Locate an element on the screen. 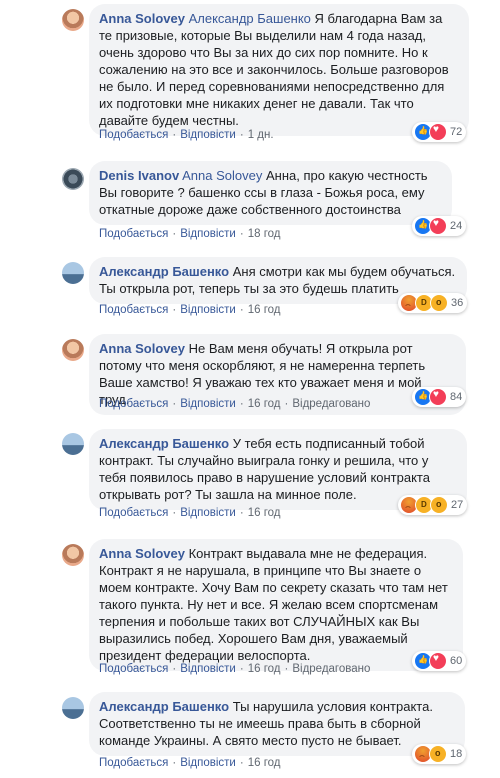 Image resolution: width=500 pixels, height=778 pixels. comment-actions: Подобається · Відповісти · 1 дн. is located at coordinates (186, 135).